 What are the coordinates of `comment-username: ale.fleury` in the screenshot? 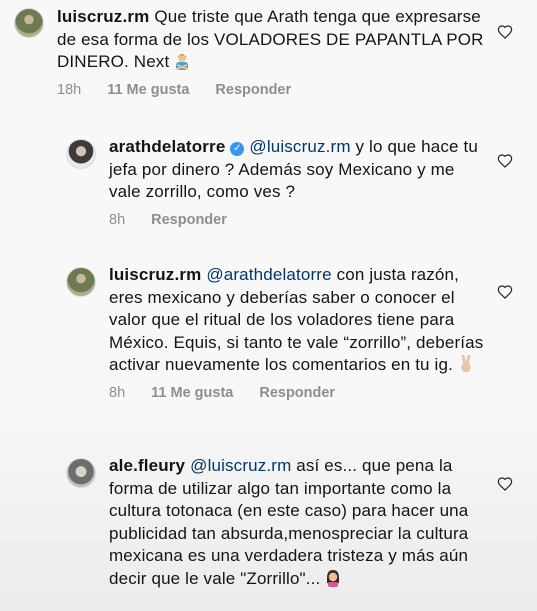 It's located at (147, 465).